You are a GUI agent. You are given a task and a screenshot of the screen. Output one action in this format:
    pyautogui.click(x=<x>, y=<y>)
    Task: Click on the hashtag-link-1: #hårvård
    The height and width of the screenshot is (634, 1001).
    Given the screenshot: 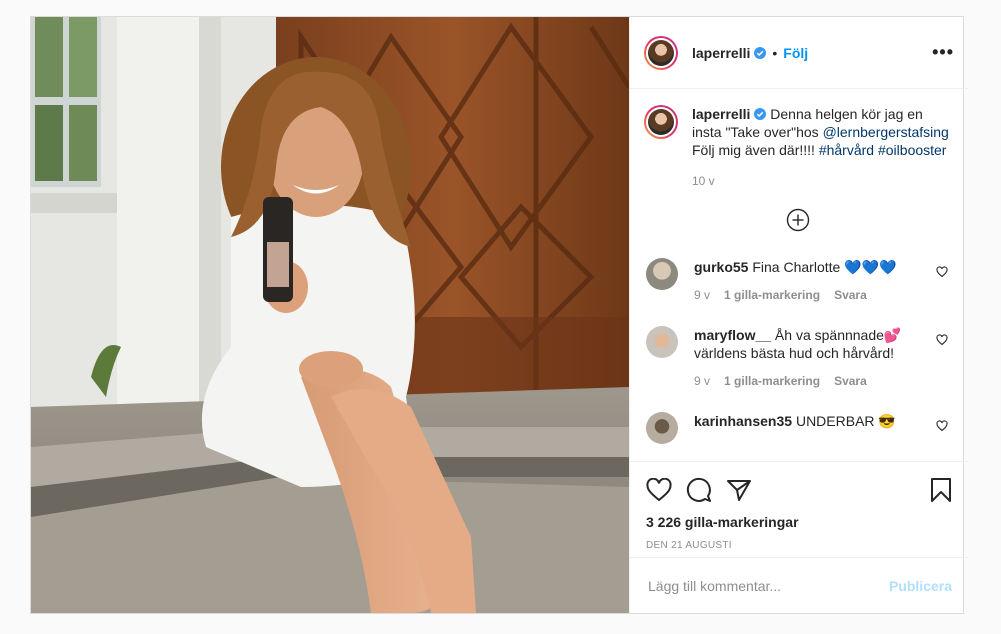 What is the action you would take?
    pyautogui.click(x=846, y=150)
    